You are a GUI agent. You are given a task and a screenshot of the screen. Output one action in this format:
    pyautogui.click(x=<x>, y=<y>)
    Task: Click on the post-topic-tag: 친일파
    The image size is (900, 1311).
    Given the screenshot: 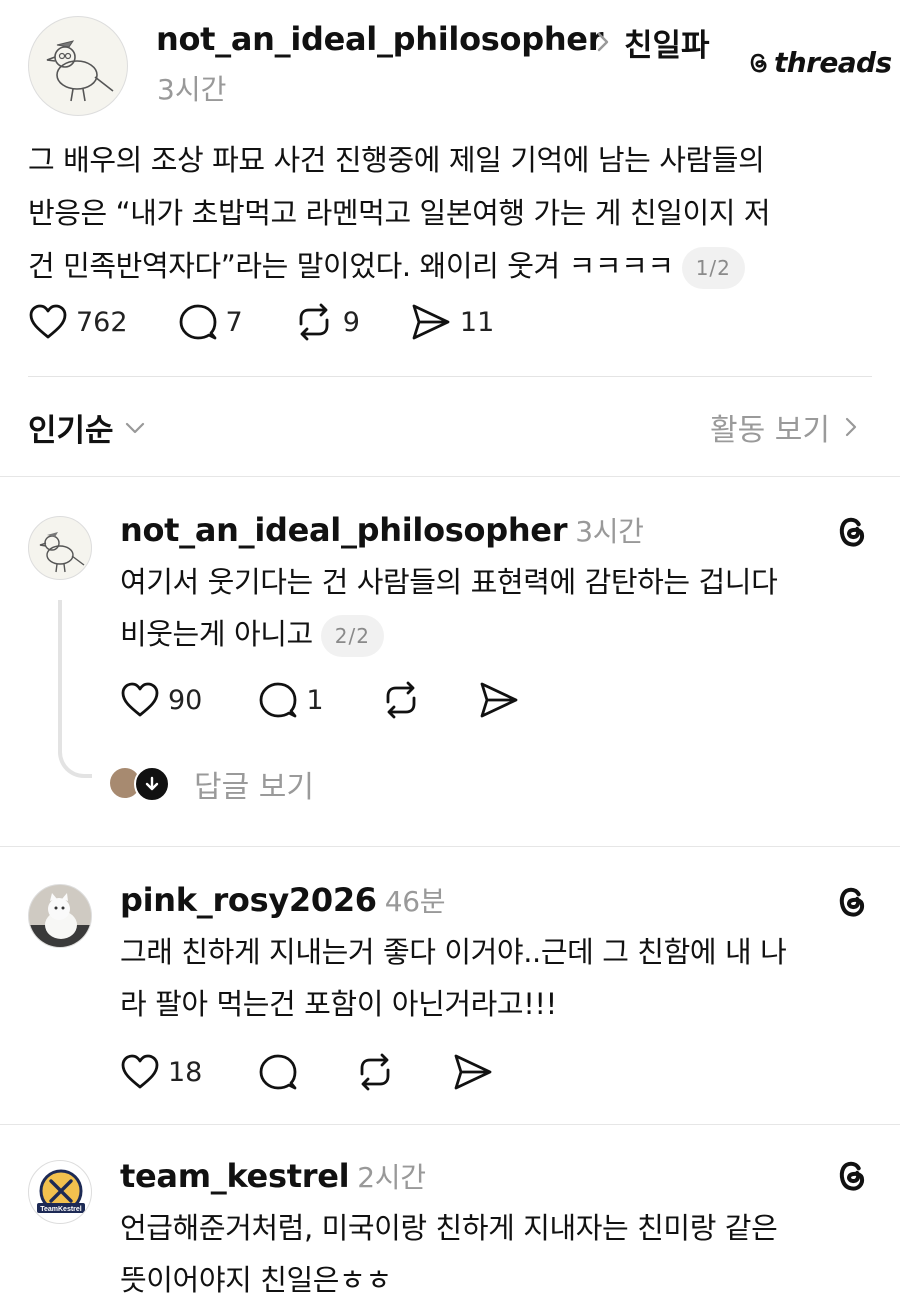 What is the action you would take?
    pyautogui.click(x=667, y=42)
    